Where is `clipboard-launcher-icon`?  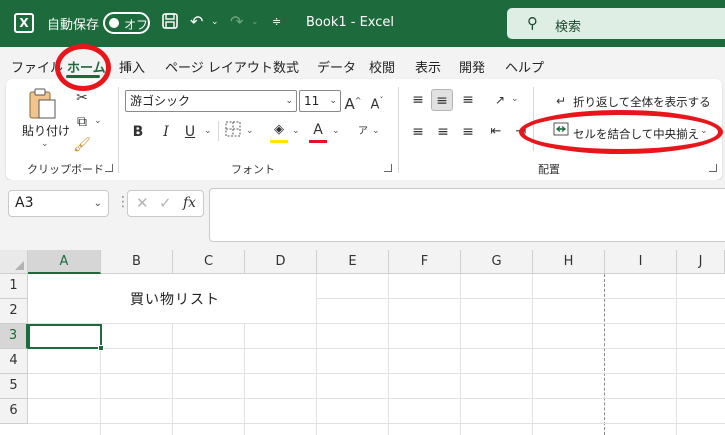 clipboard-launcher-icon is located at coordinates (109, 168).